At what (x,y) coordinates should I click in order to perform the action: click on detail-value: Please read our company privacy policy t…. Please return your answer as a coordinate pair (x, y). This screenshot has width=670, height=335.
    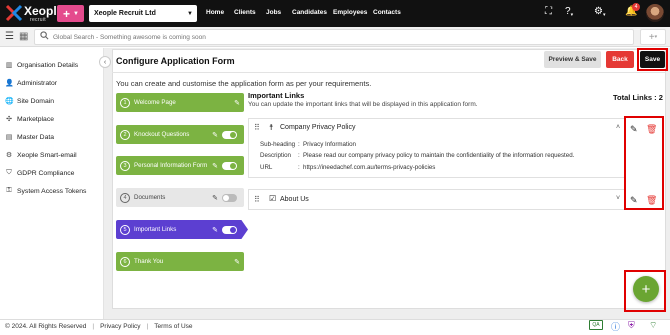
    Looking at the image, I should click on (439, 155).